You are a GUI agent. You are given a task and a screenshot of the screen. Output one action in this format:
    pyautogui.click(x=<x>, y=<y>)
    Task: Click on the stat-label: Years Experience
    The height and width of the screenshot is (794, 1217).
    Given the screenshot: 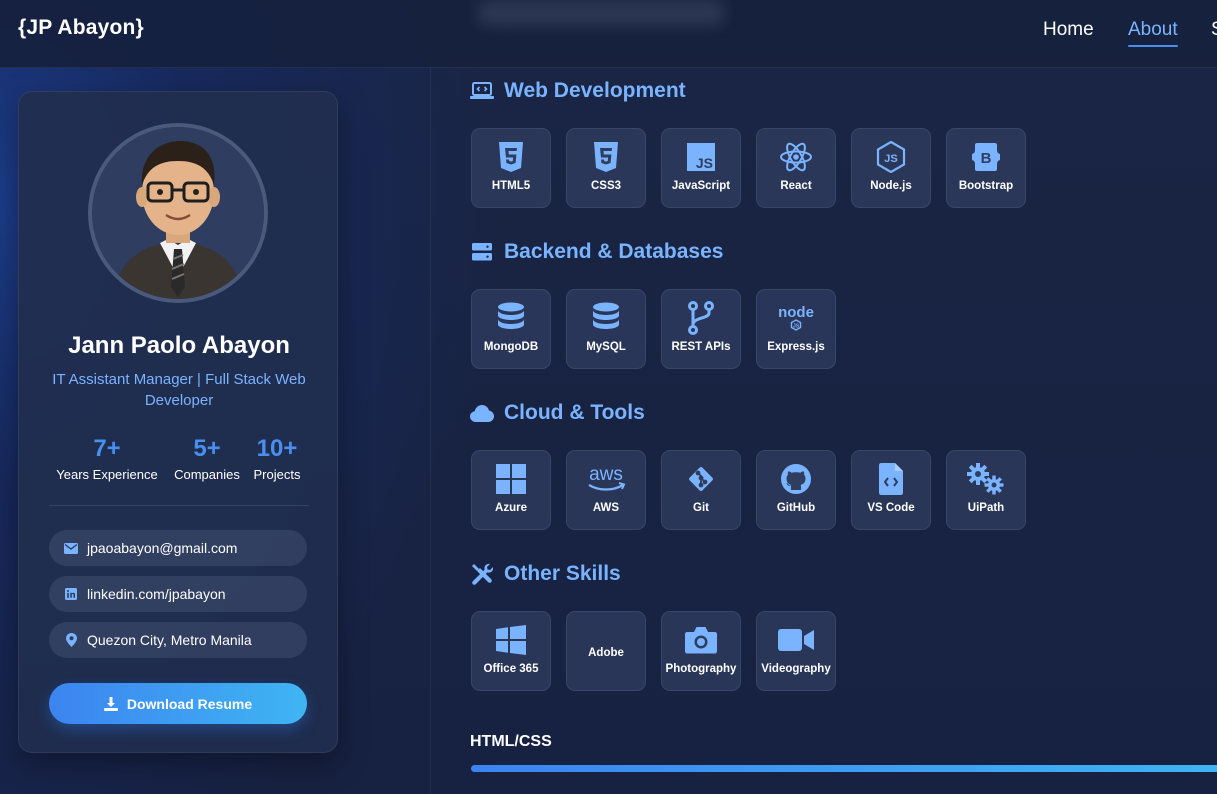 What is the action you would take?
    pyautogui.click(x=107, y=474)
    